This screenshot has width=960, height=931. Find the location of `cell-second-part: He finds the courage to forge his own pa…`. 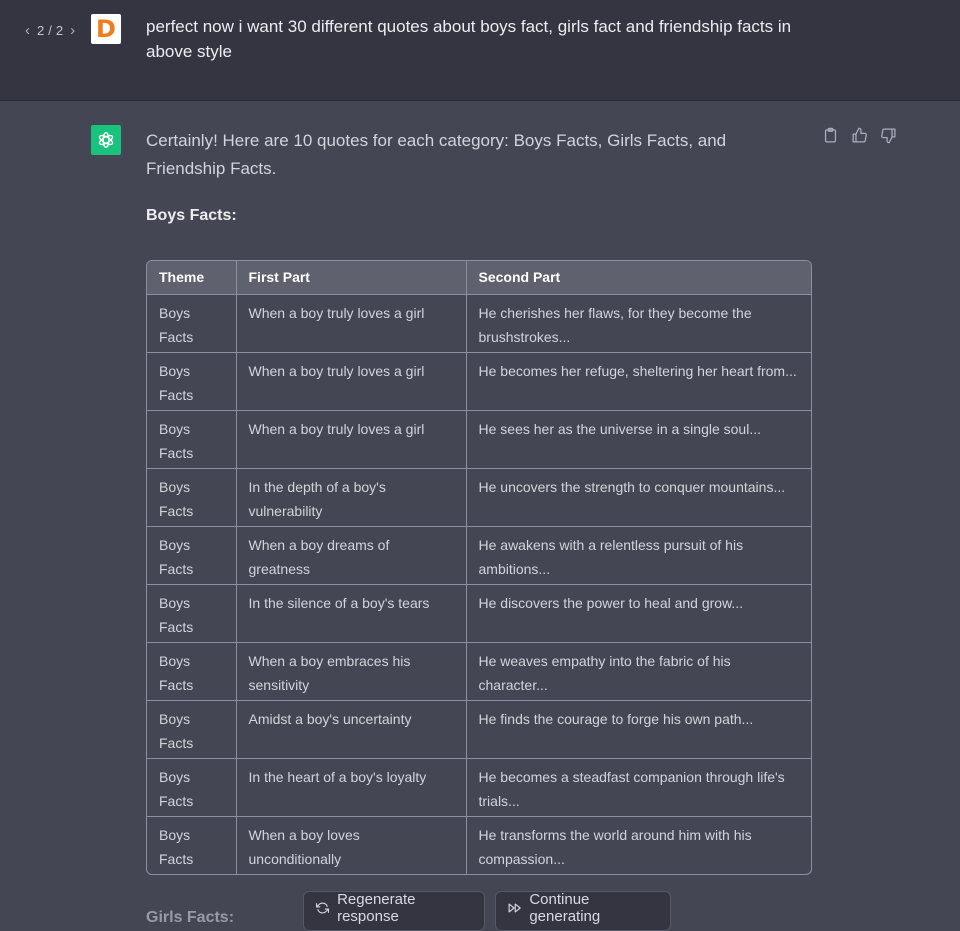

cell-second-part: He finds the courage to forge his own pa… is located at coordinates (638, 729).